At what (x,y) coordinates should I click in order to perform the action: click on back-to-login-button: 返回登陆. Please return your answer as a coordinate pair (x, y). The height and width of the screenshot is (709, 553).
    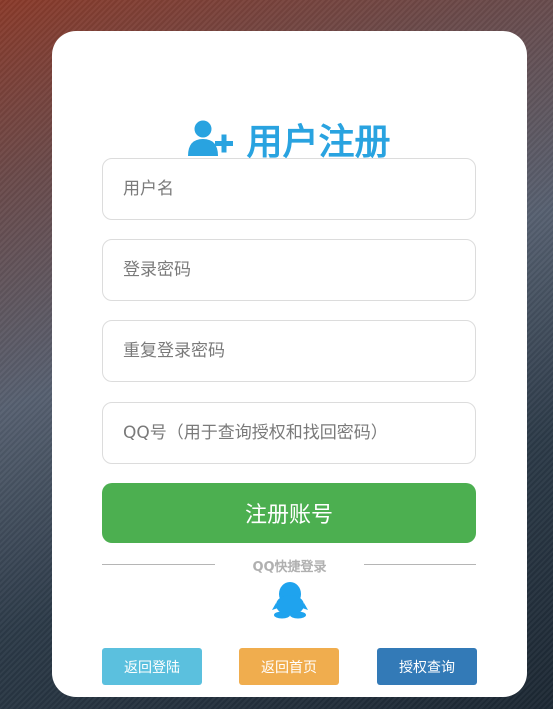
    Looking at the image, I should click on (152, 666).